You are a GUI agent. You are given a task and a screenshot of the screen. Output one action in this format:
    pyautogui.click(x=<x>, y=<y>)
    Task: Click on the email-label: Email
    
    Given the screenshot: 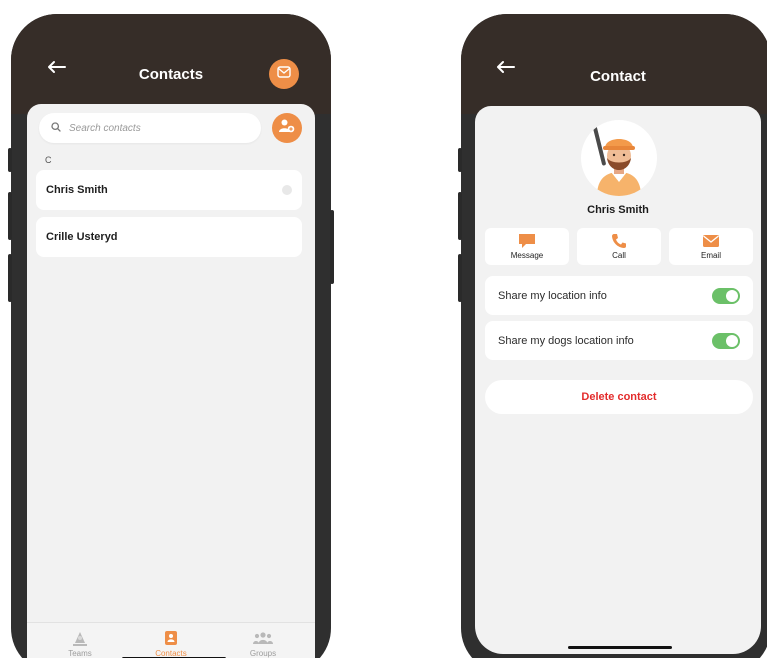 What is the action you would take?
    pyautogui.click(x=710, y=255)
    